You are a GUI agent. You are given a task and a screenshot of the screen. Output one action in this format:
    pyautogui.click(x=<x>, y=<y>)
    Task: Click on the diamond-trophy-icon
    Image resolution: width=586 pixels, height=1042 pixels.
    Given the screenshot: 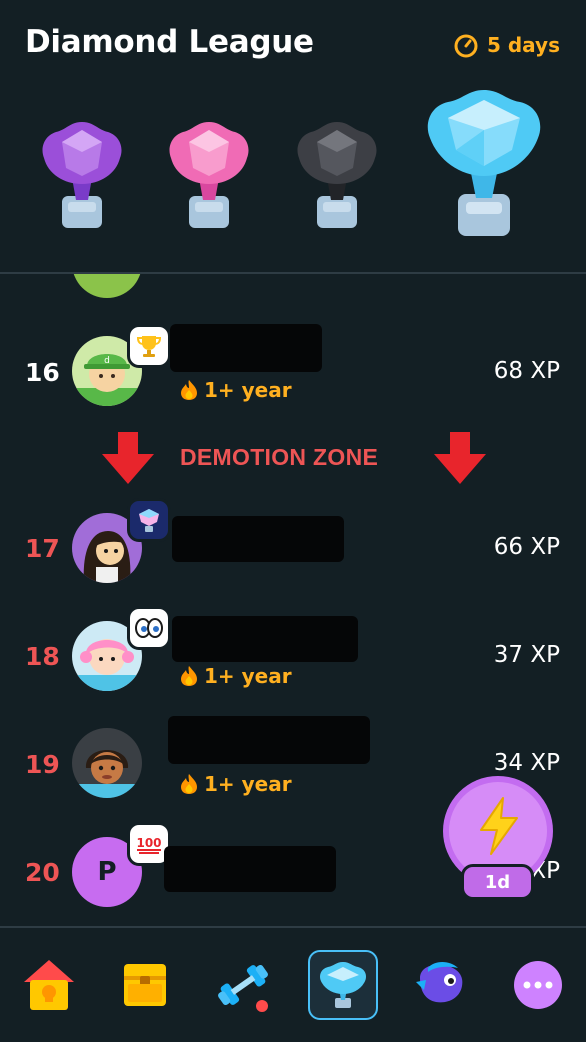 What is the action you would take?
    pyautogui.click(x=484, y=163)
    